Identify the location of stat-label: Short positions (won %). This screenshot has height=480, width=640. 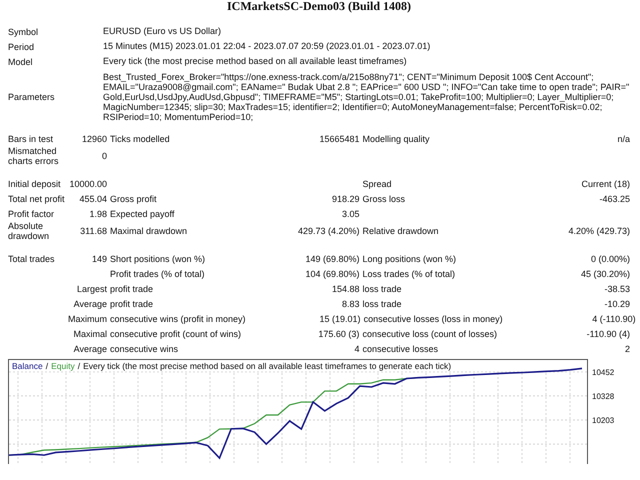
(158, 259).